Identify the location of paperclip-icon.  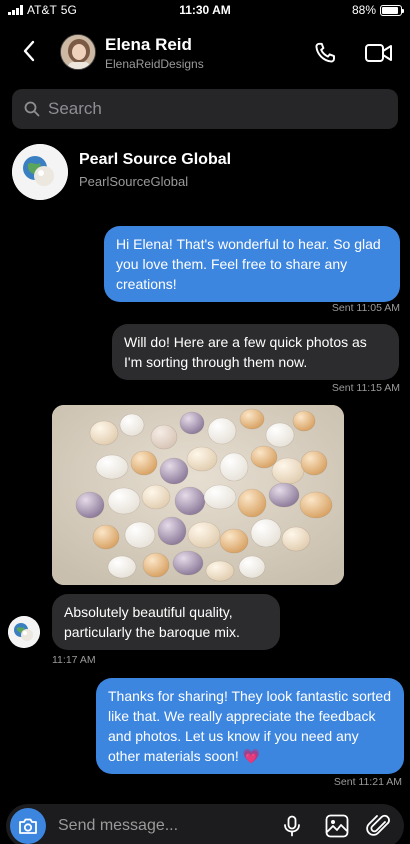
(378, 825).